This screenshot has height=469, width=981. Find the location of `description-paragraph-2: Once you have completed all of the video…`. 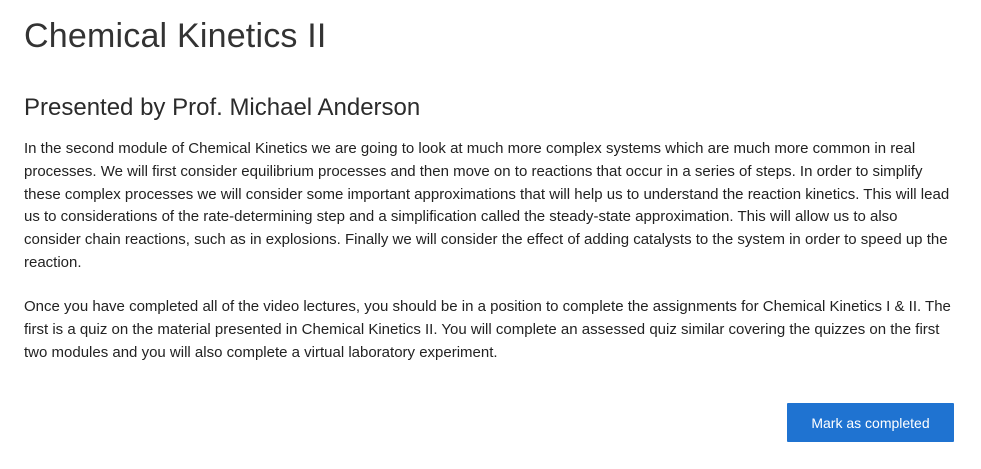

description-paragraph-2: Once you have completed all of the video… is located at coordinates (487, 329).